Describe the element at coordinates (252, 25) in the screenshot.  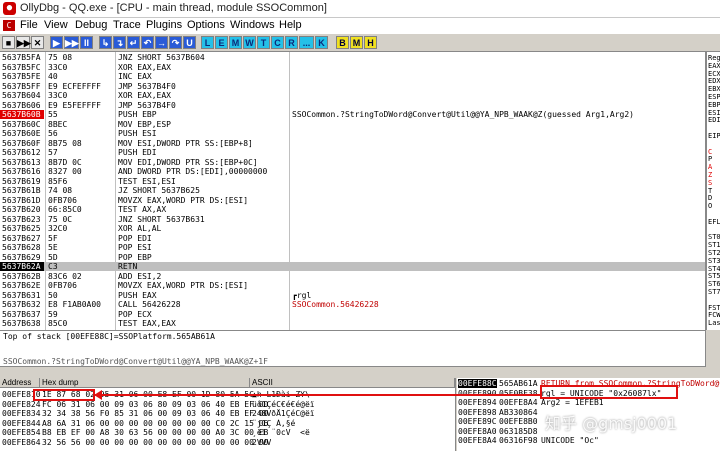
I see `menu-windows: Windows` at that location.